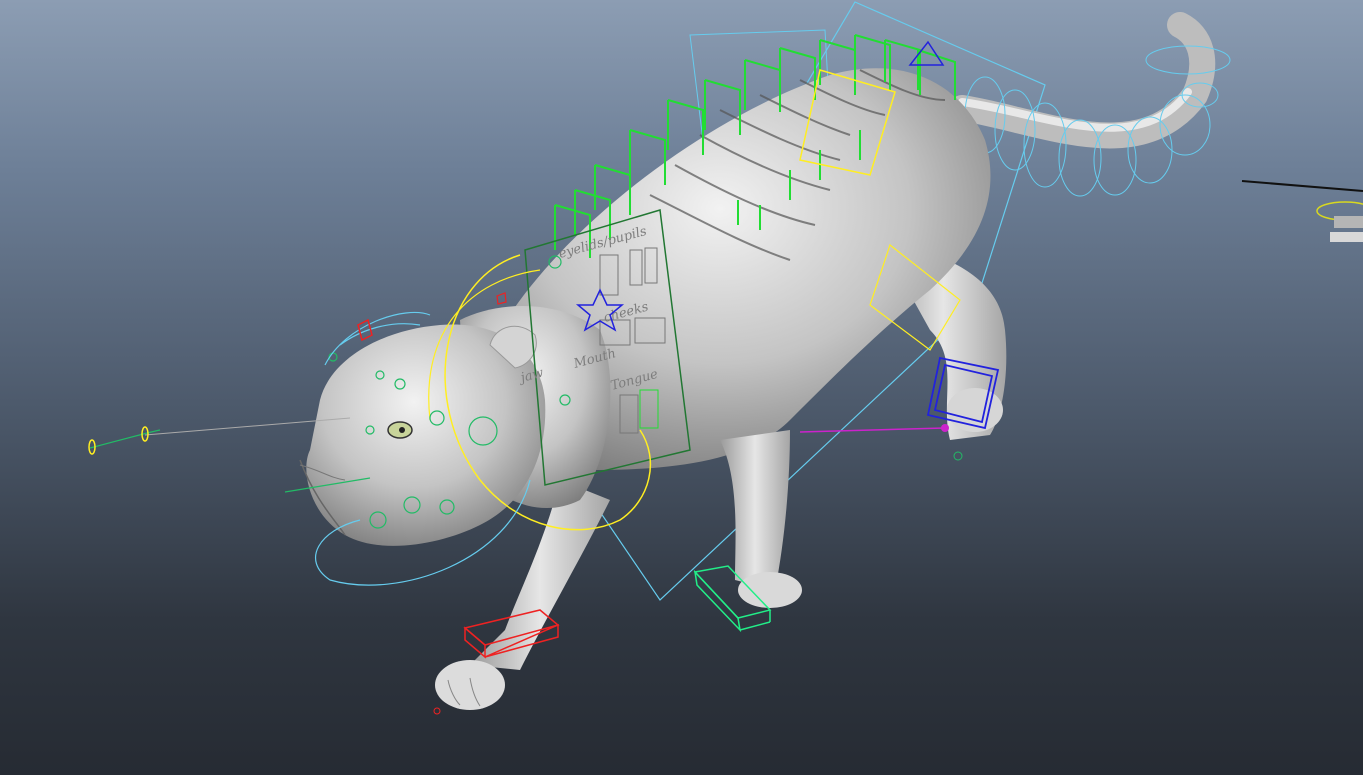  Describe the element at coordinates (365, 330) in the screenshot. I see `head-red-control` at that location.